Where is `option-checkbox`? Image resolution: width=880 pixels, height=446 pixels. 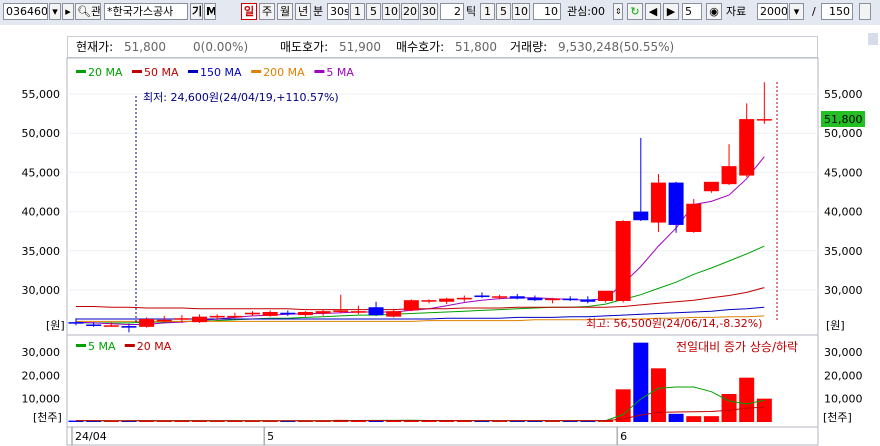 option-checkbox is located at coordinates (865, 11).